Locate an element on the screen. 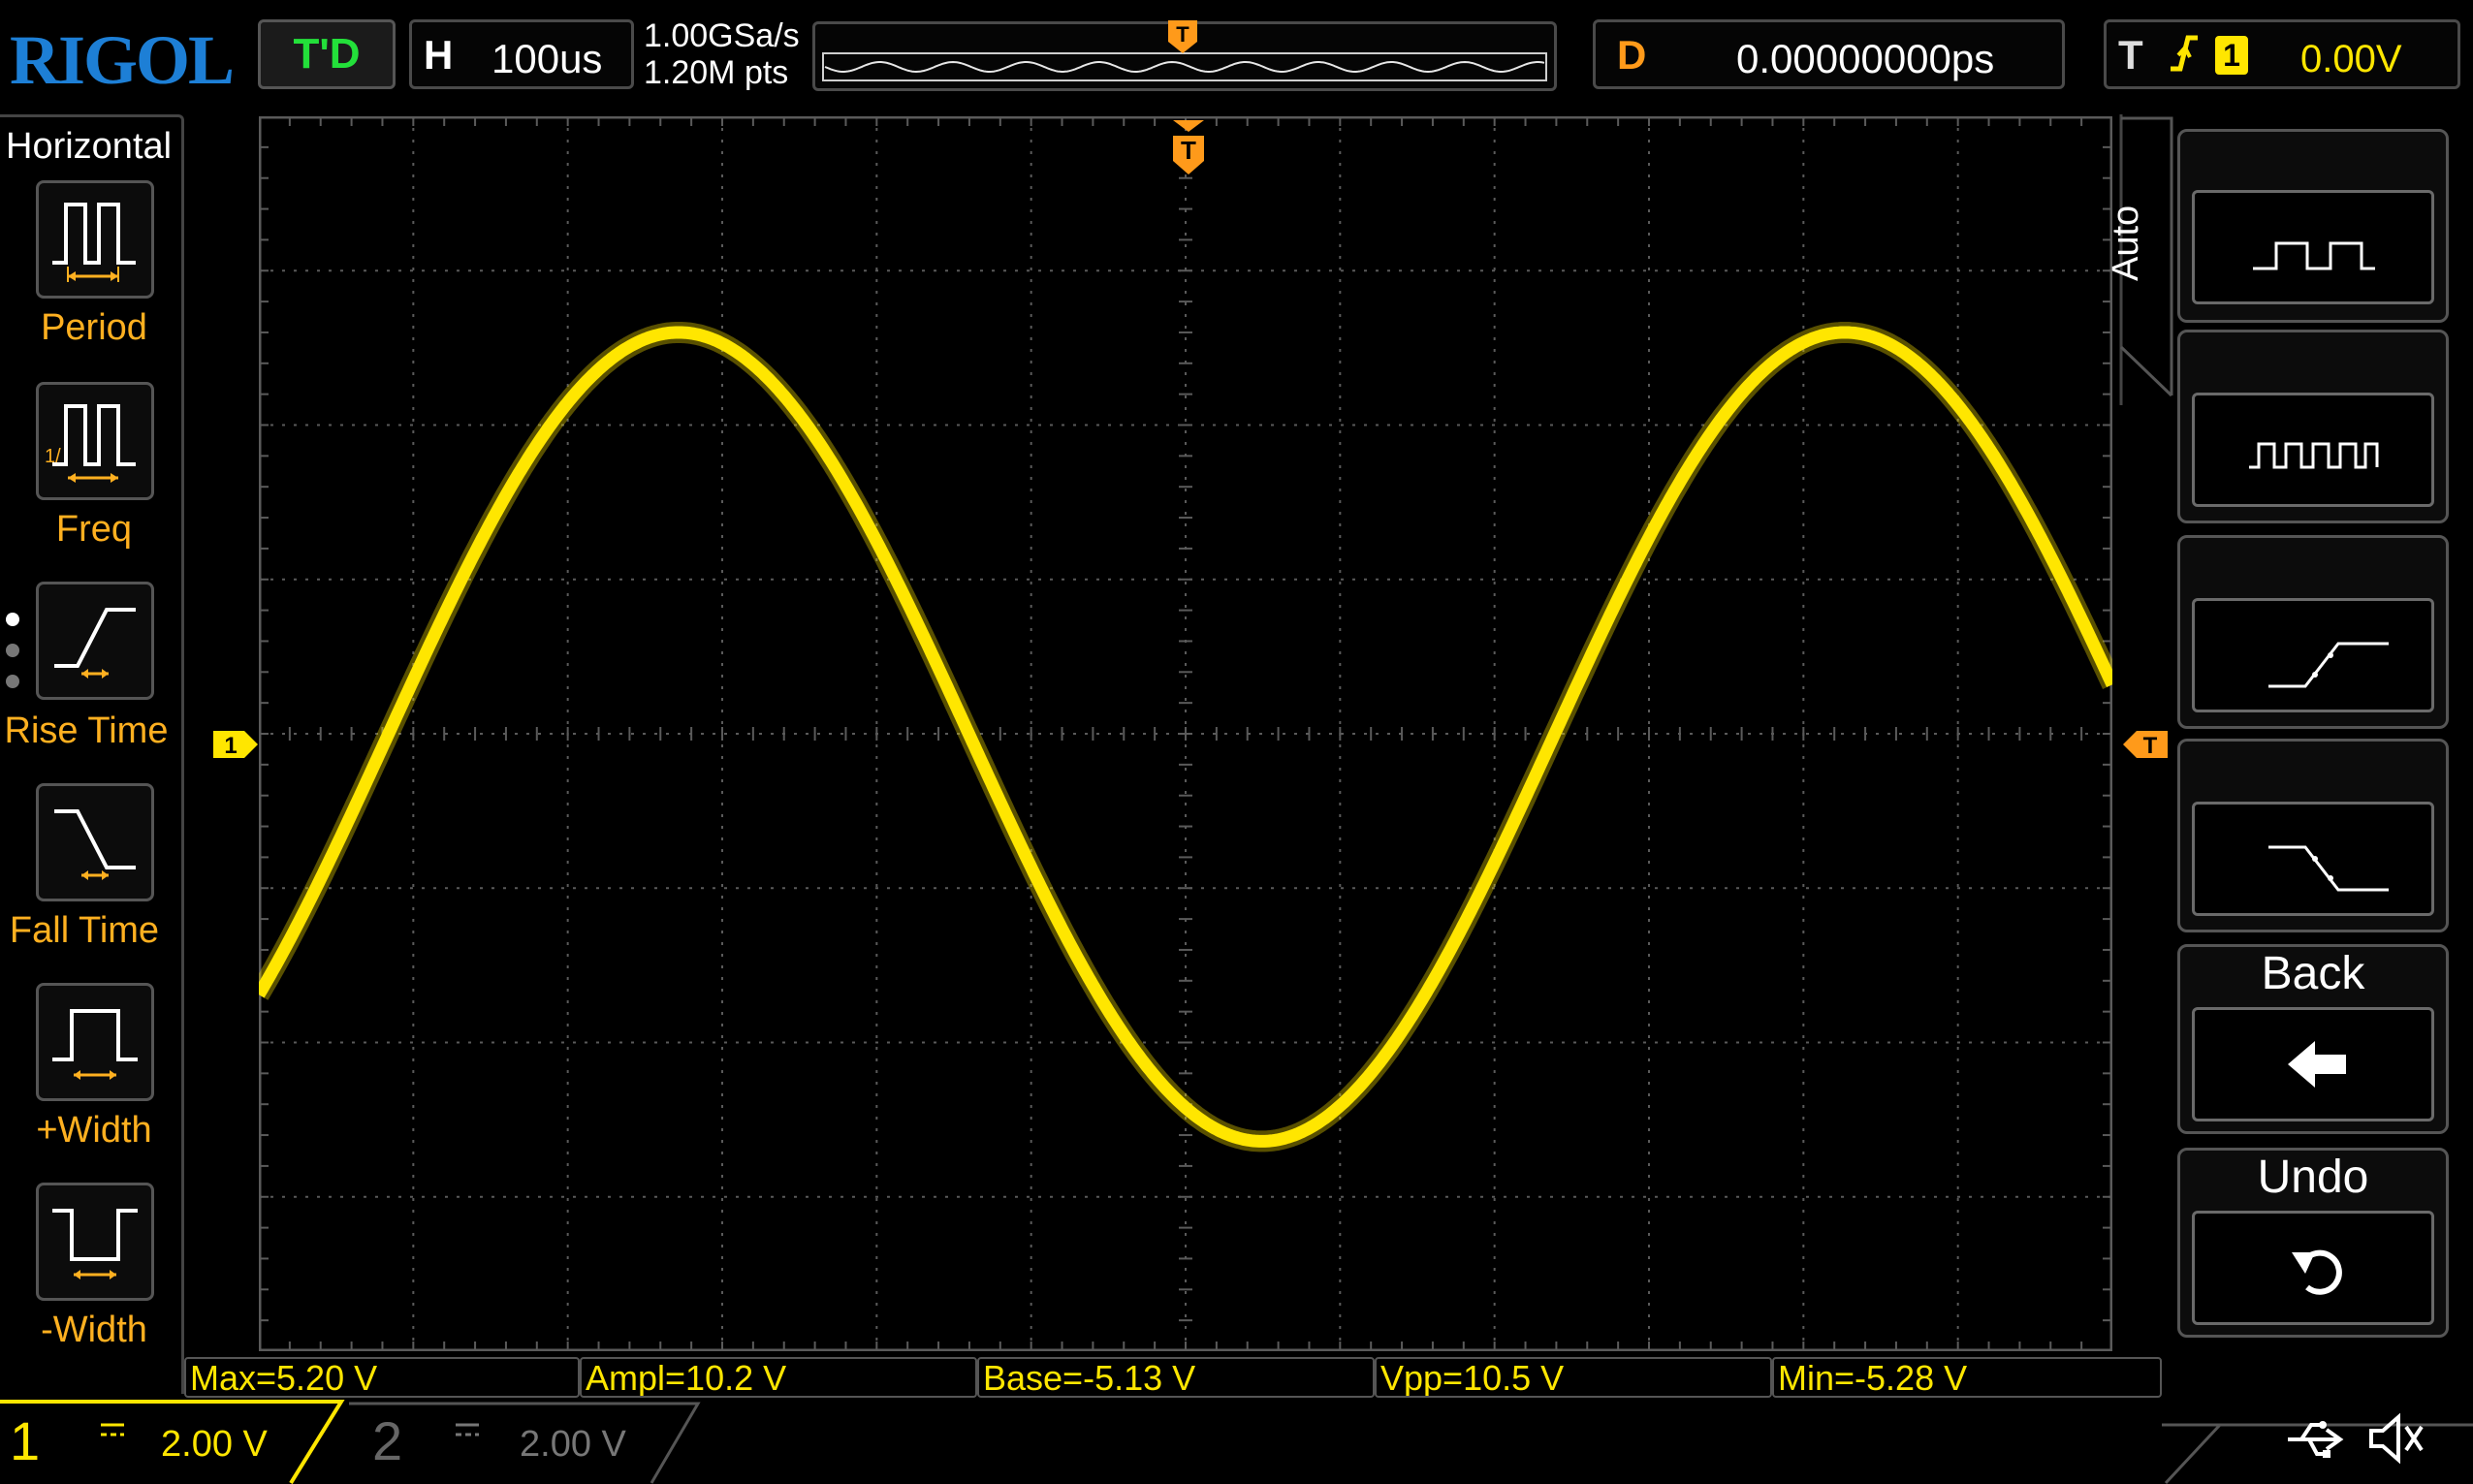  period-icon is located at coordinates (94, 242).